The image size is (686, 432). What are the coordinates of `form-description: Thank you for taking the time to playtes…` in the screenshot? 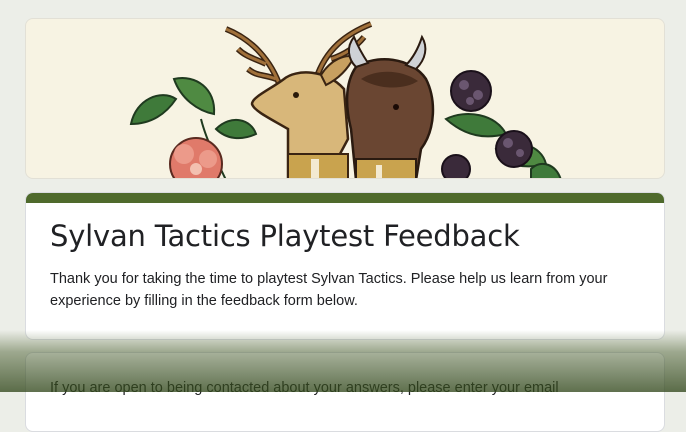 It's located at (329, 290).